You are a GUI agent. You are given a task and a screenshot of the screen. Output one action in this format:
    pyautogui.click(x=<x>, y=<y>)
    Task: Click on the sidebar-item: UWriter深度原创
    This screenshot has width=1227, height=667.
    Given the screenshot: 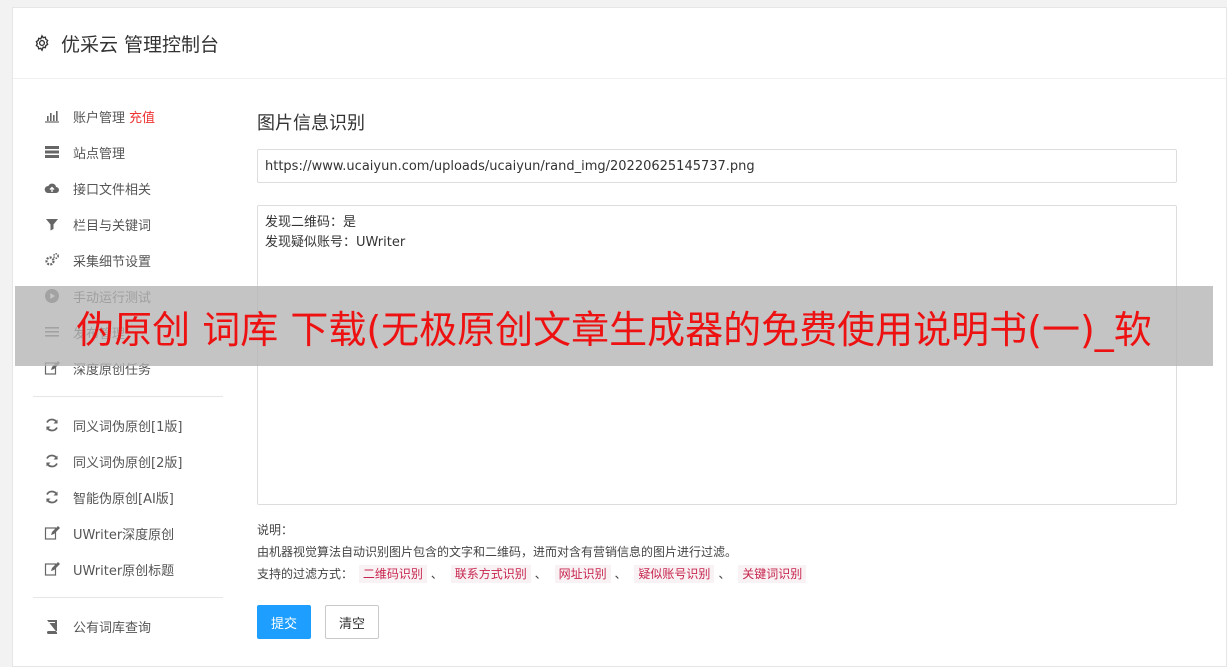 What is the action you would take?
    pyautogui.click(x=128, y=533)
    